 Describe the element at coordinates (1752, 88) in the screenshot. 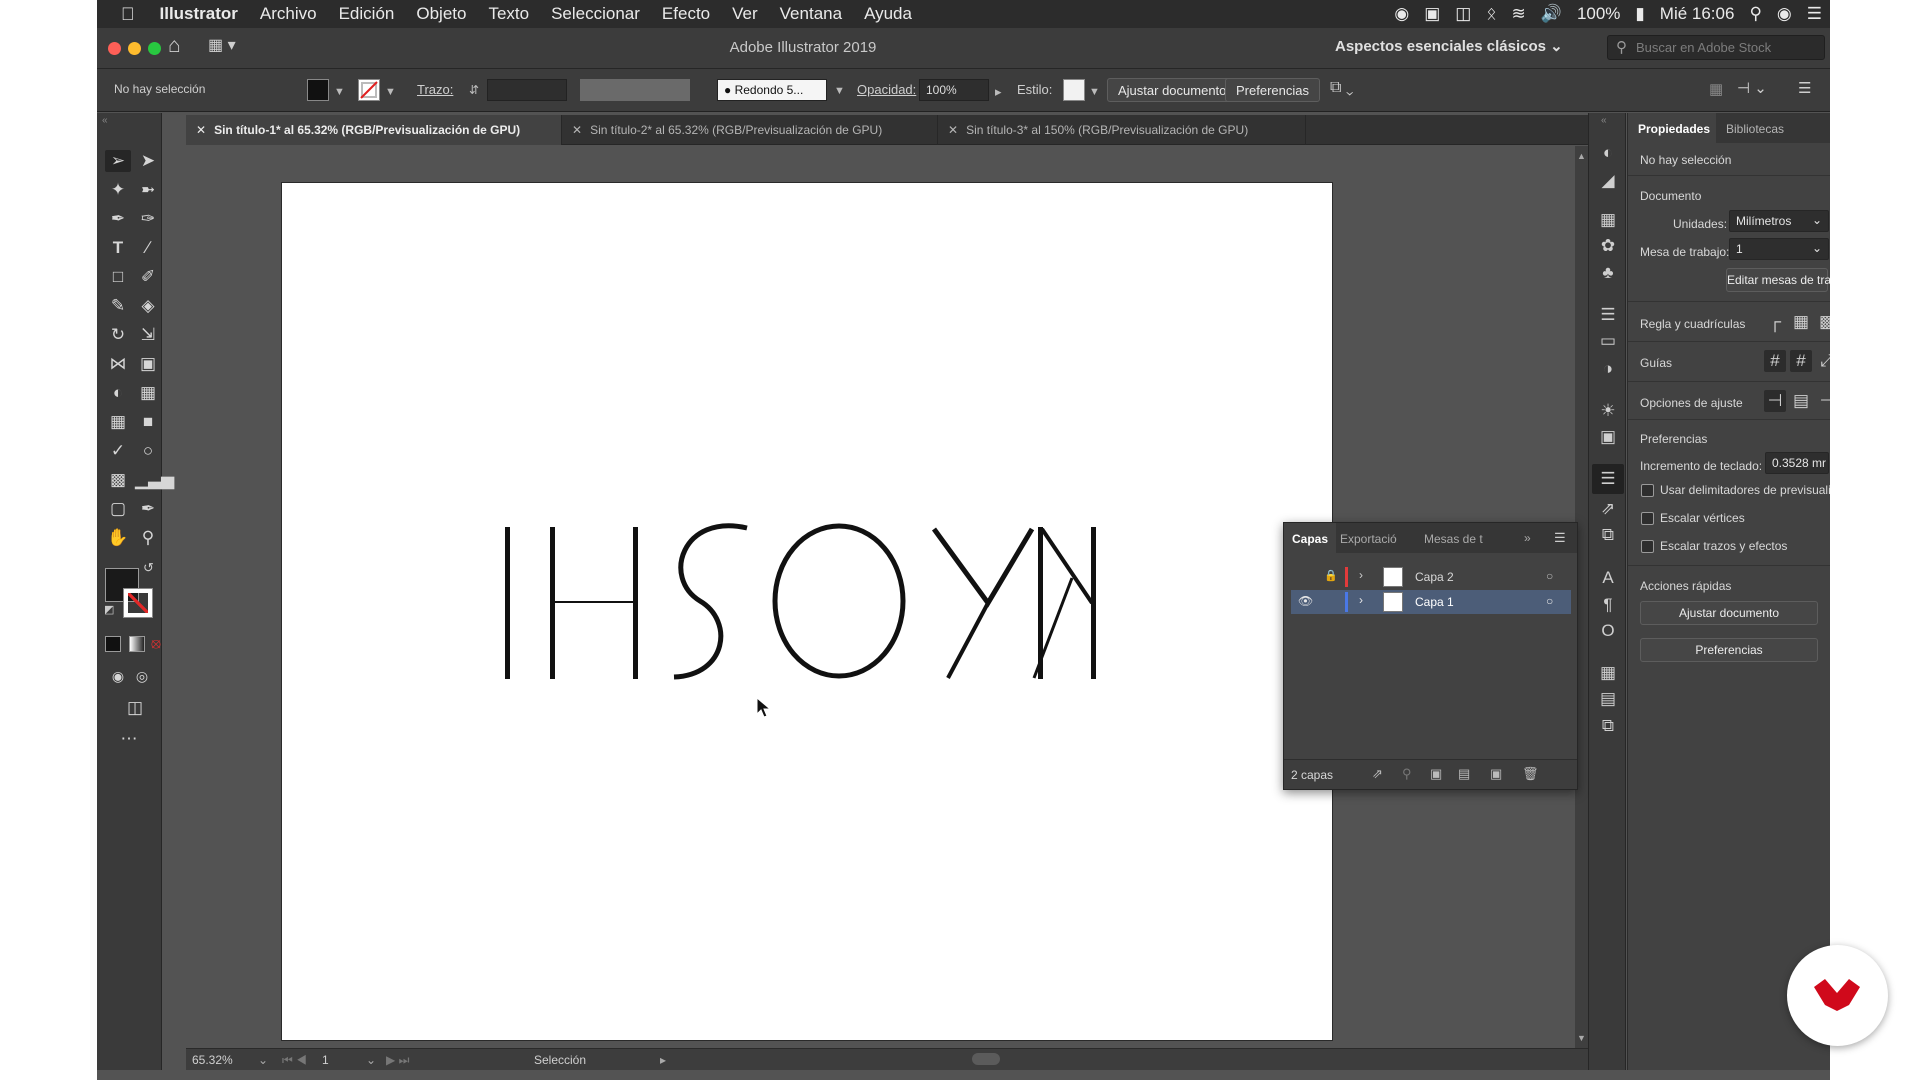

I see `transform-icon: ⊣ ⌄` at that location.